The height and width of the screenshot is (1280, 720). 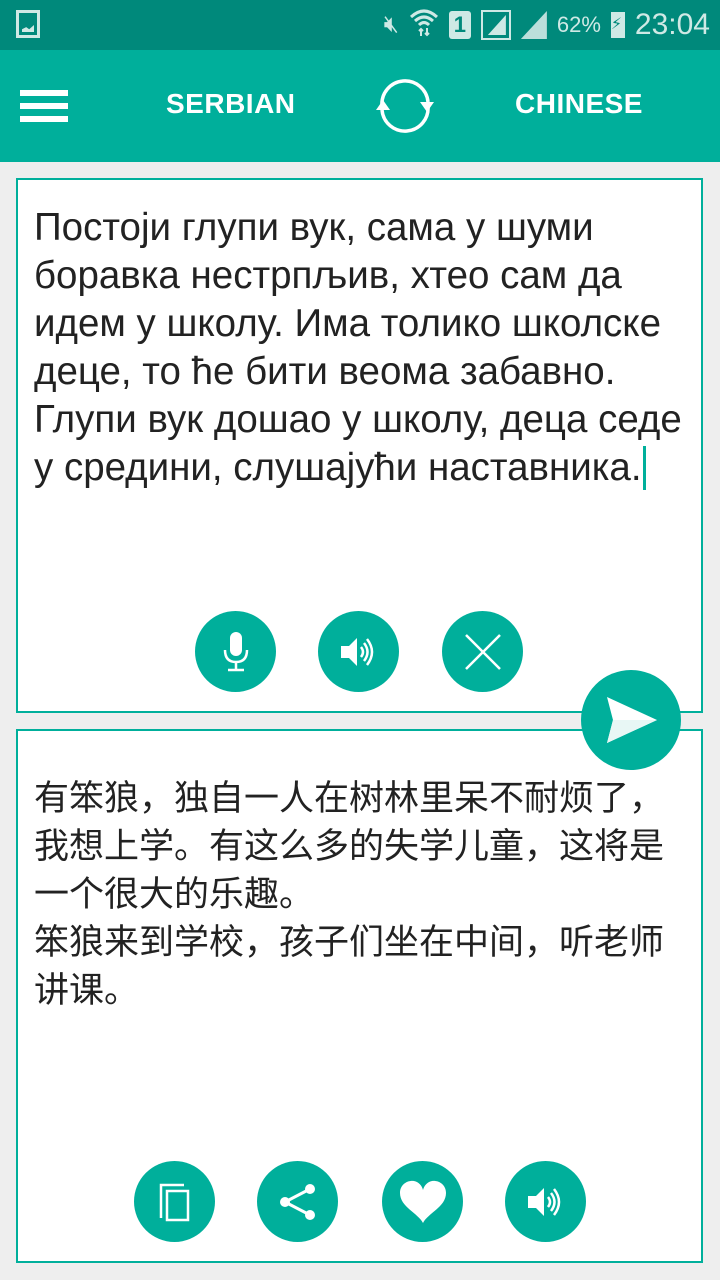 I want to click on status-icons: 🔇︎ 1 62% 23:04, so click(x=547, y=25).